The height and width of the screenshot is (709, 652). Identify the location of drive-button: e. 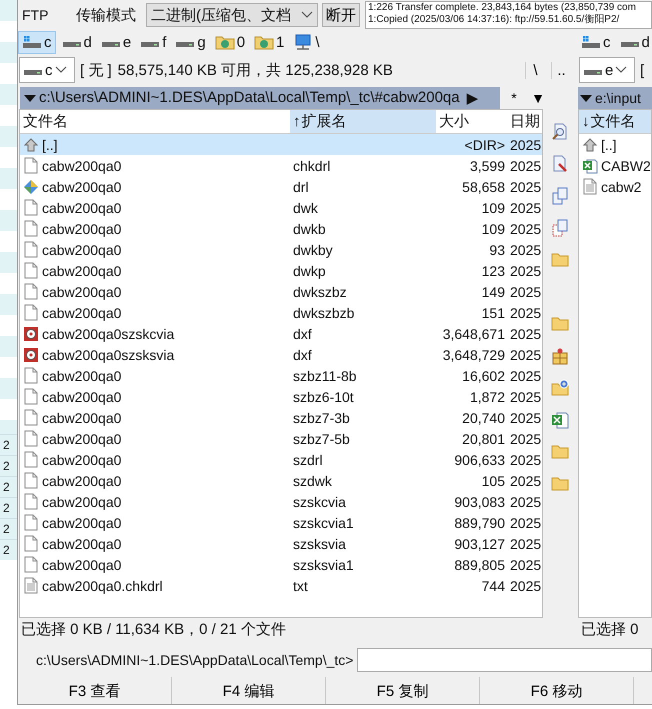
(116, 42).